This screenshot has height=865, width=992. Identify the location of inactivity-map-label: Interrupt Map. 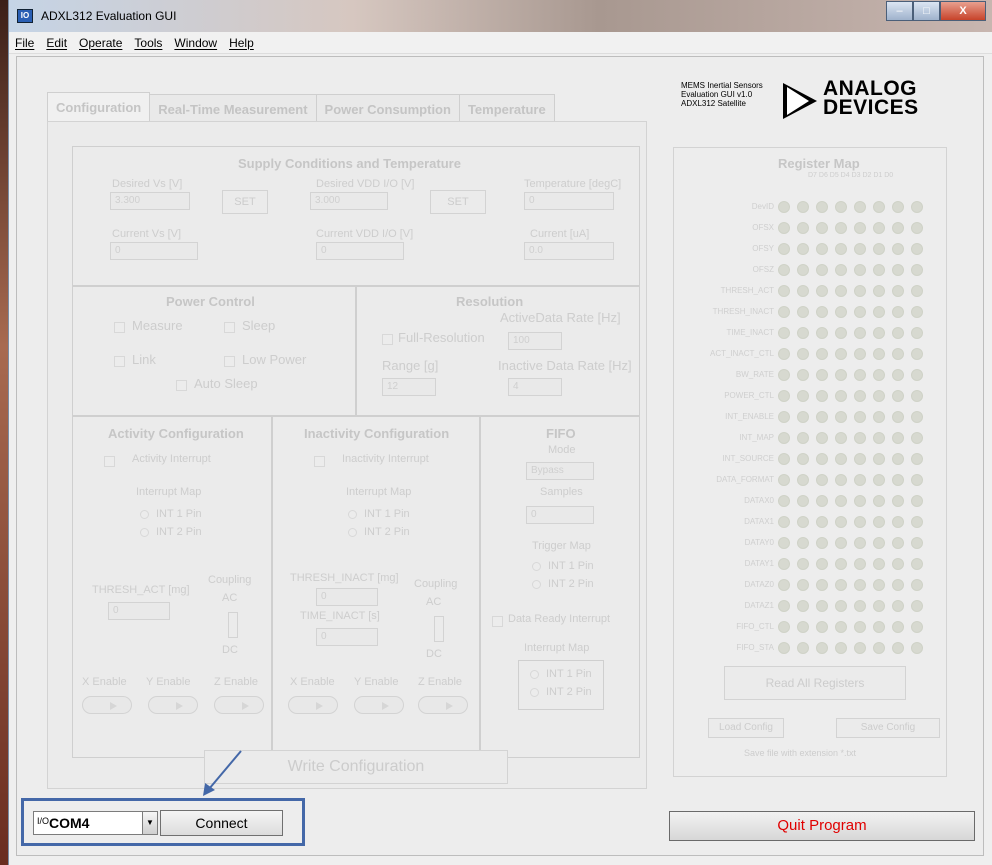
(379, 492).